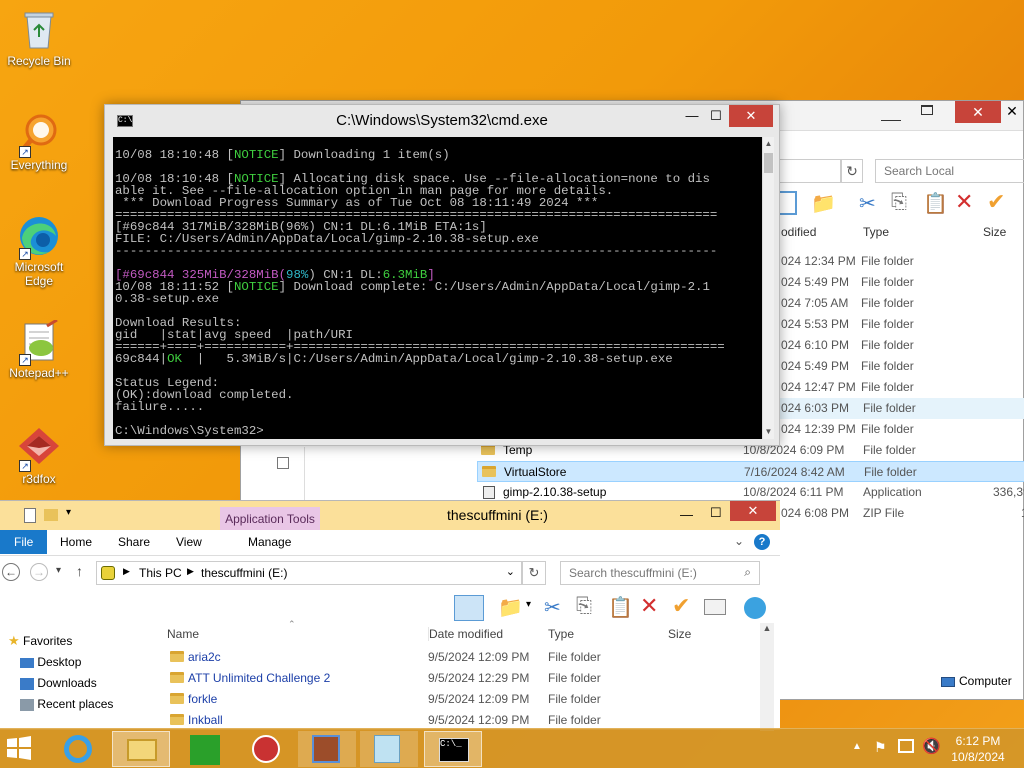 This screenshot has width=1024, height=768. What do you see at coordinates (927, 110) in the screenshot?
I see `maximize-icon` at bounding box center [927, 110].